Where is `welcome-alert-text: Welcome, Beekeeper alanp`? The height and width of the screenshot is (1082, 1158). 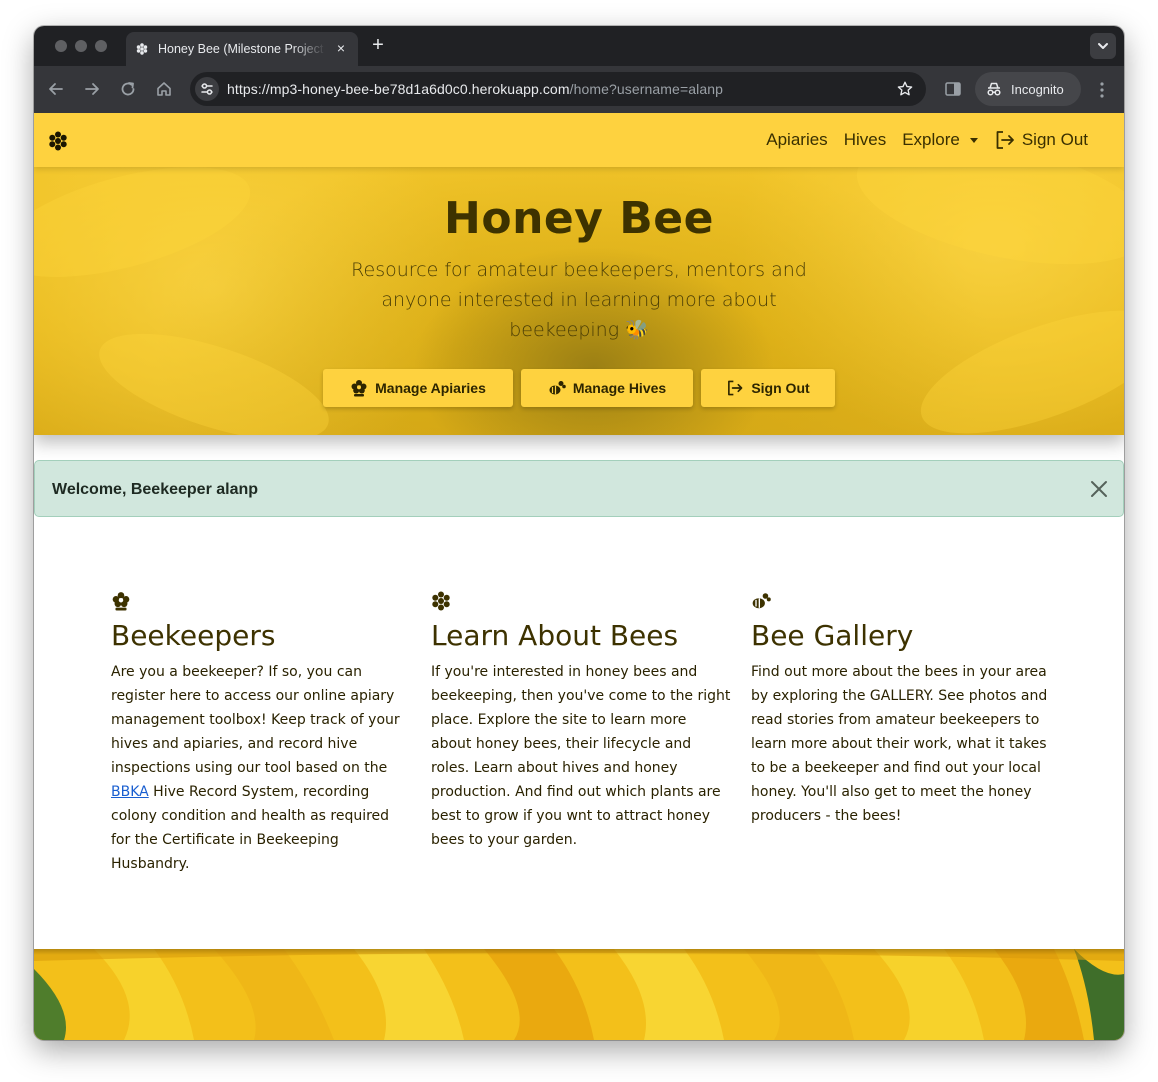
welcome-alert-text: Welcome, Beekeeper alanp is located at coordinates (155, 489).